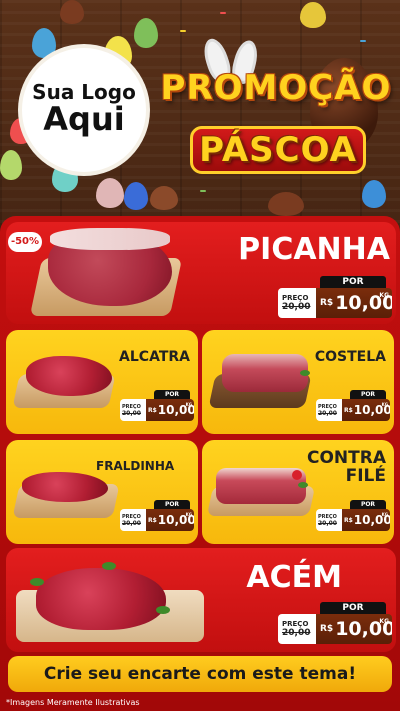 This screenshot has height=711, width=400. What do you see at coordinates (73, 702) in the screenshot?
I see `disclaimer-text: *Imagens Meramente Ilustrativas` at bounding box center [73, 702].